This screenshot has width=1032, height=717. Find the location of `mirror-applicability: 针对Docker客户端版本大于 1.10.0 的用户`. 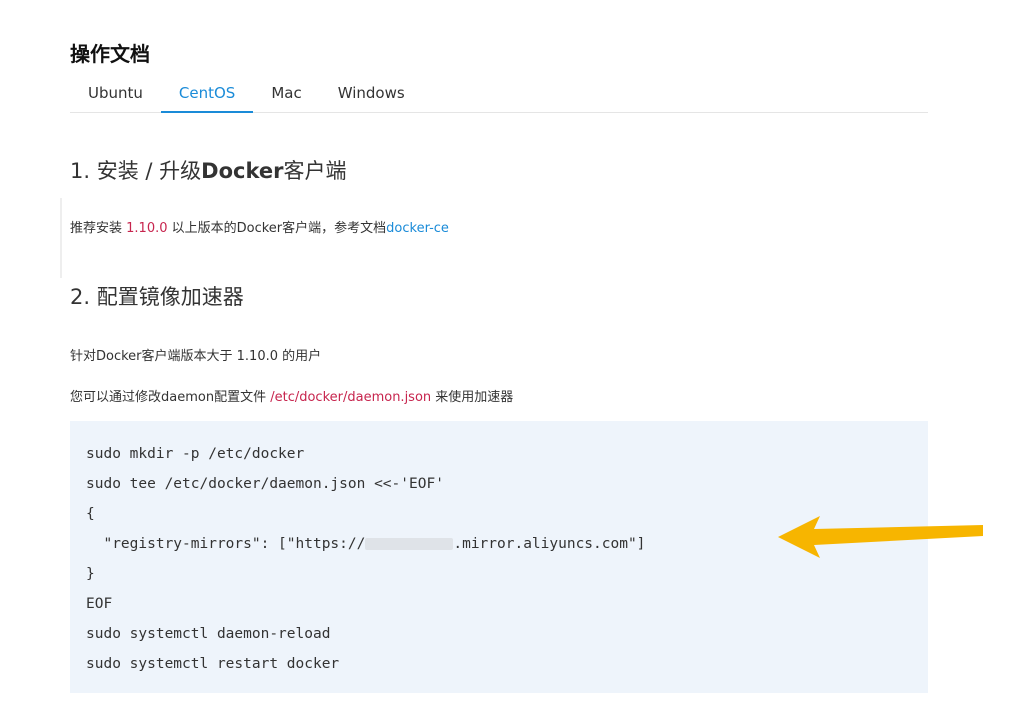

mirror-applicability: 针对Docker客户端版本大于 1.10.0 的用户 is located at coordinates (196, 356).